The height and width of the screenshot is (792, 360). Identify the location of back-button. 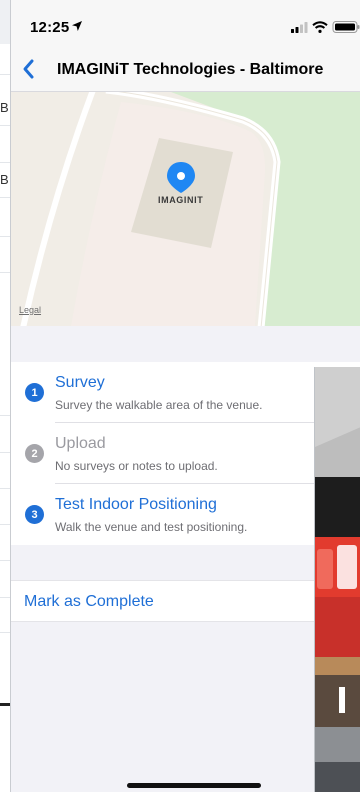
(30, 69).